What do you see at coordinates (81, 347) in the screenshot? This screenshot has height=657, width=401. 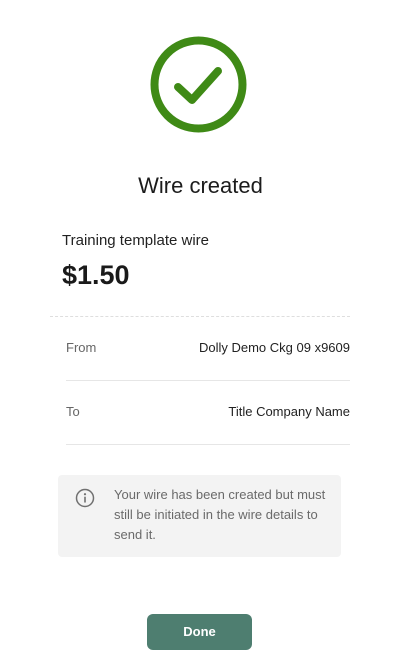 I see `from-label: From` at bounding box center [81, 347].